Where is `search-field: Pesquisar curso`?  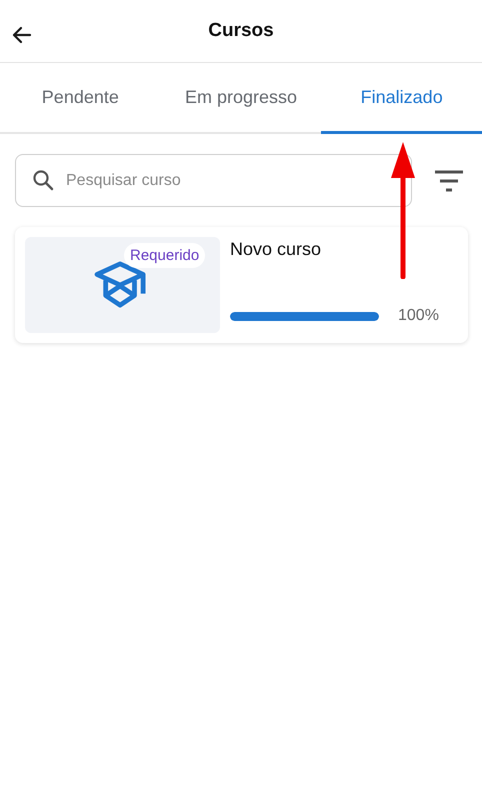
search-field: Pesquisar curso is located at coordinates (213, 180).